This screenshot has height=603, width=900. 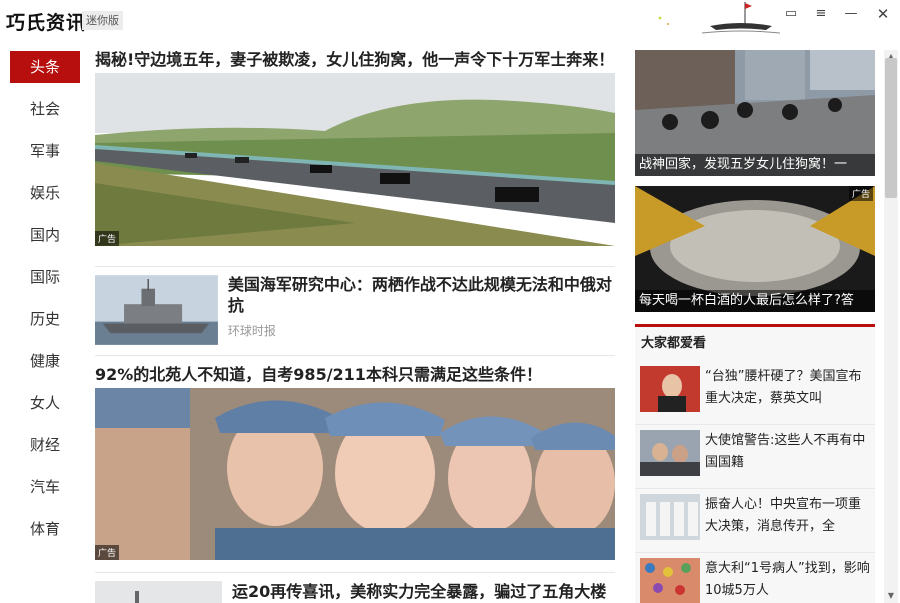 I want to click on mini-version-badge: 迷你版, so click(x=102, y=20).